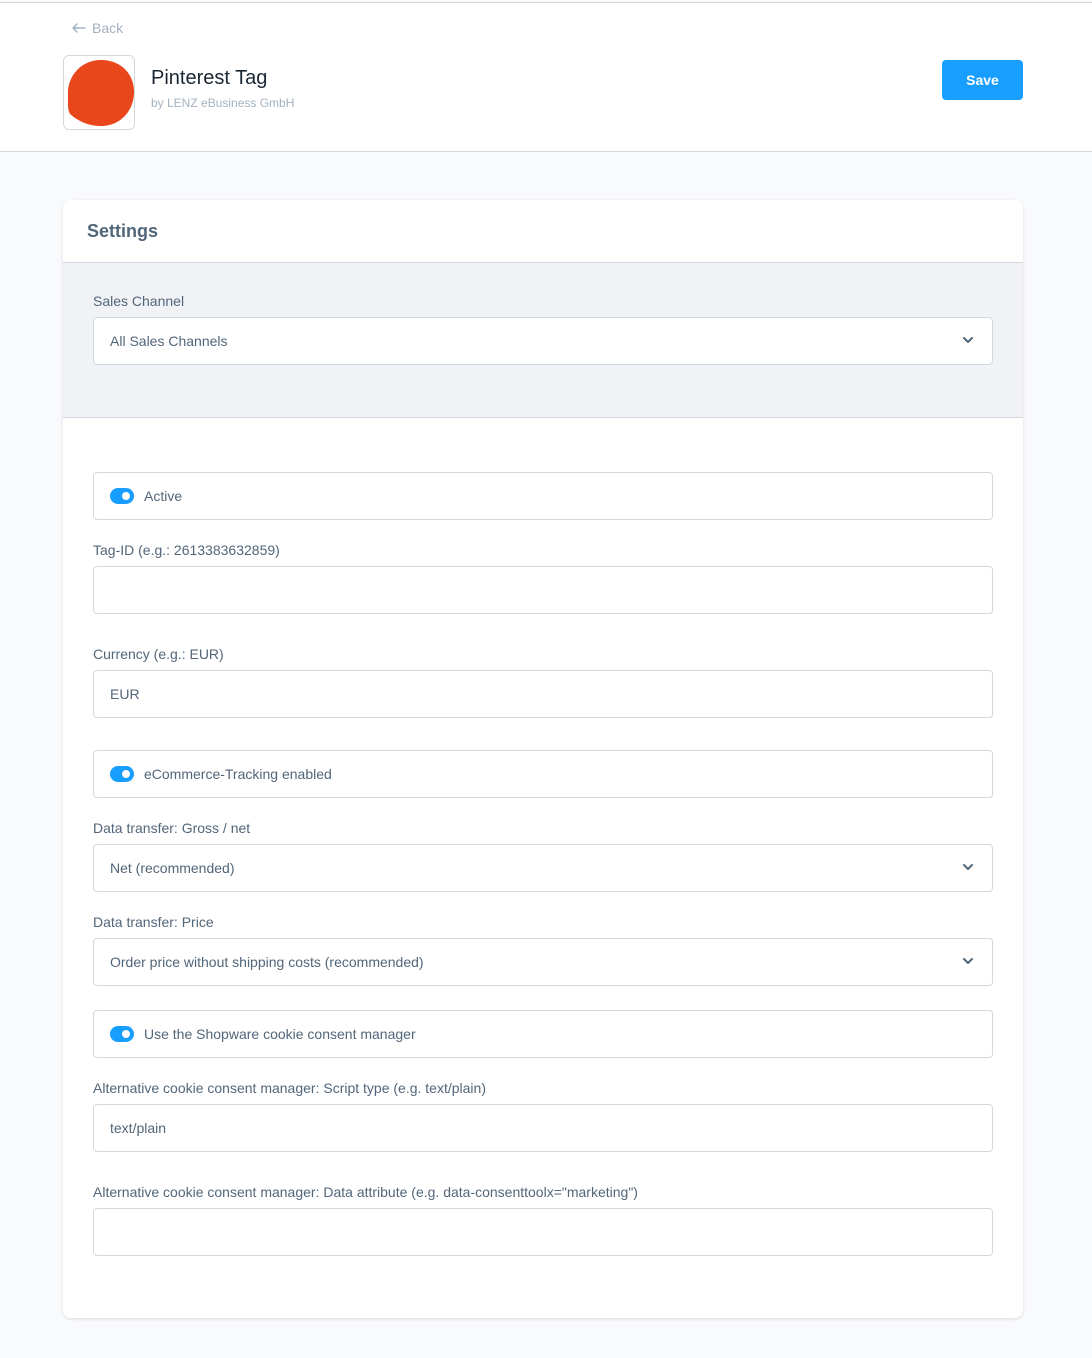 This screenshot has height=1358, width=1092. Describe the element at coordinates (139, 301) in the screenshot. I see `sales-channel-label: Sales Channel` at that location.